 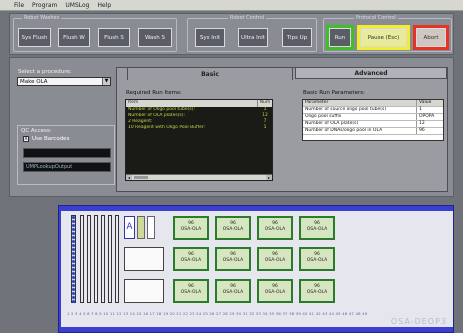 What do you see at coordinates (67, 153) in the screenshot?
I see `barcode-field` at bounding box center [67, 153].